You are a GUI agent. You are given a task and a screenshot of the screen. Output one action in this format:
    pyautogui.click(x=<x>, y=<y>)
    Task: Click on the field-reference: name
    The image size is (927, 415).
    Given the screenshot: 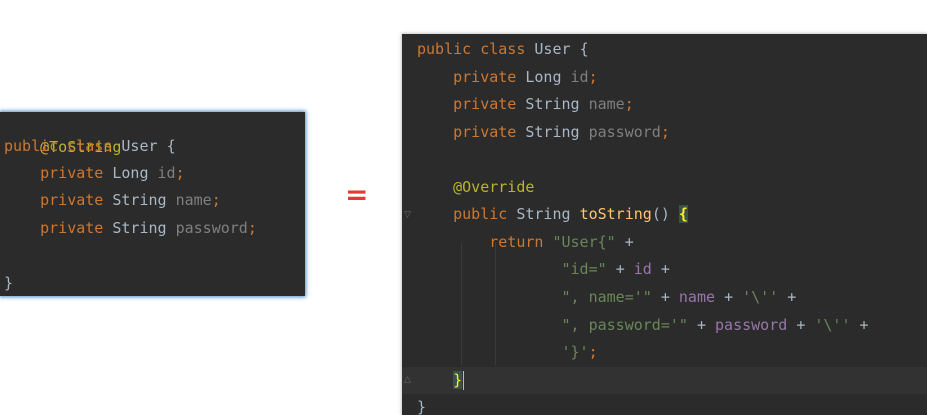 What is the action you would take?
    pyautogui.click(x=697, y=297)
    